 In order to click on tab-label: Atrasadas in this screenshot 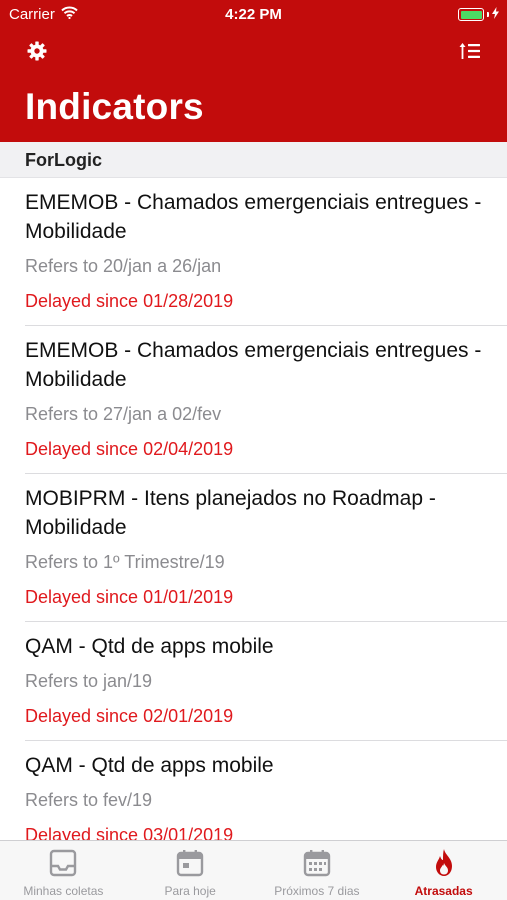, I will do `click(443, 891)`.